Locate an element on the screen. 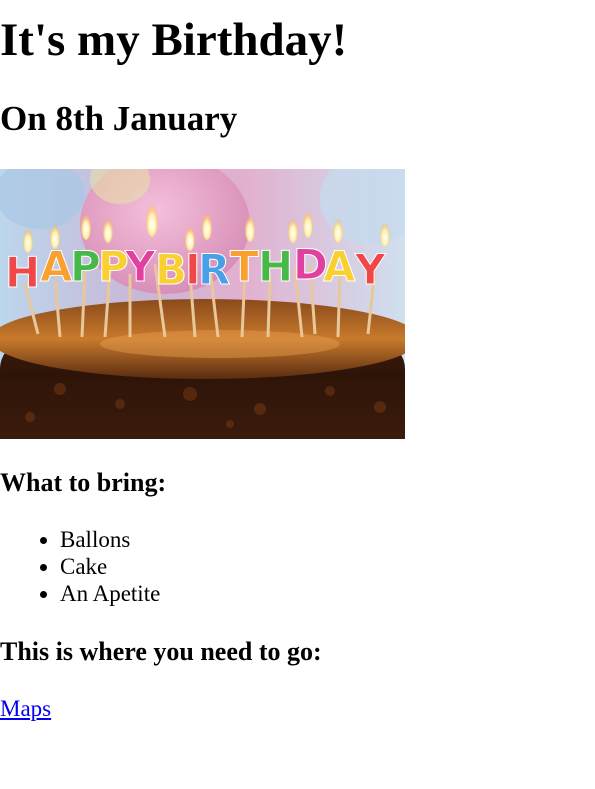  bring-heading: What to bring: is located at coordinates (83, 482).